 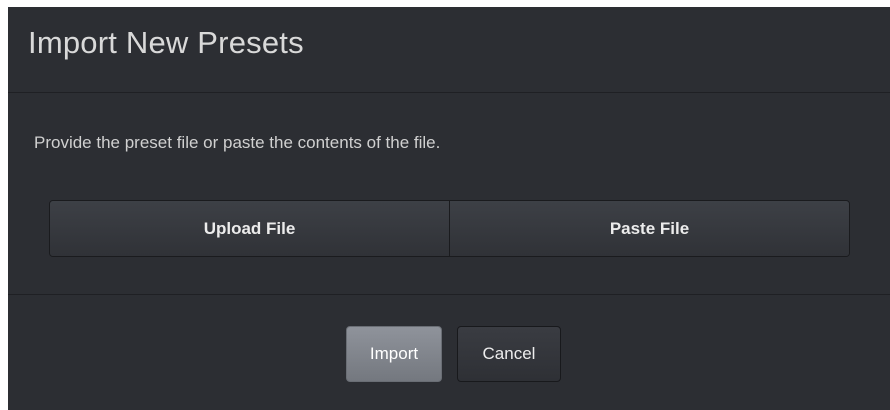 I want to click on source-option-group: Upload File Paste File, so click(x=449, y=228).